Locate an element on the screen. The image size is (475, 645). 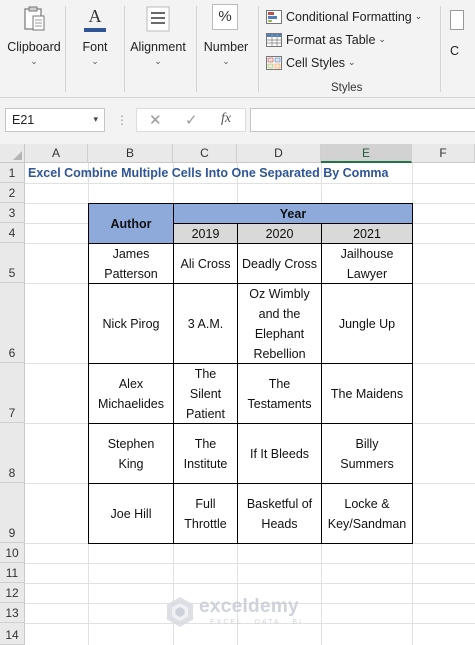
row-header-11: 11 is located at coordinates (12, 573).